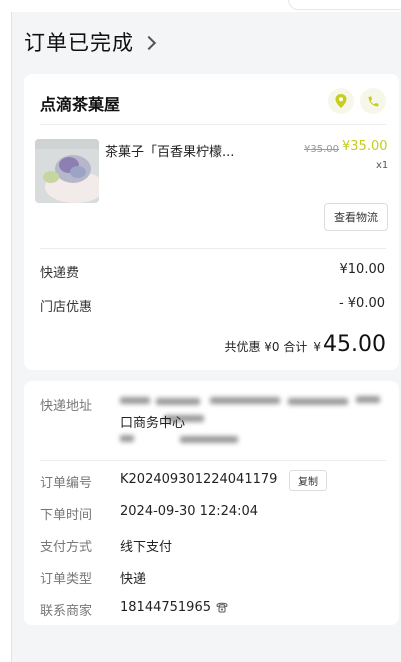 This screenshot has height=662, width=401. I want to click on shipping-fee-label: 快递费, so click(60, 273).